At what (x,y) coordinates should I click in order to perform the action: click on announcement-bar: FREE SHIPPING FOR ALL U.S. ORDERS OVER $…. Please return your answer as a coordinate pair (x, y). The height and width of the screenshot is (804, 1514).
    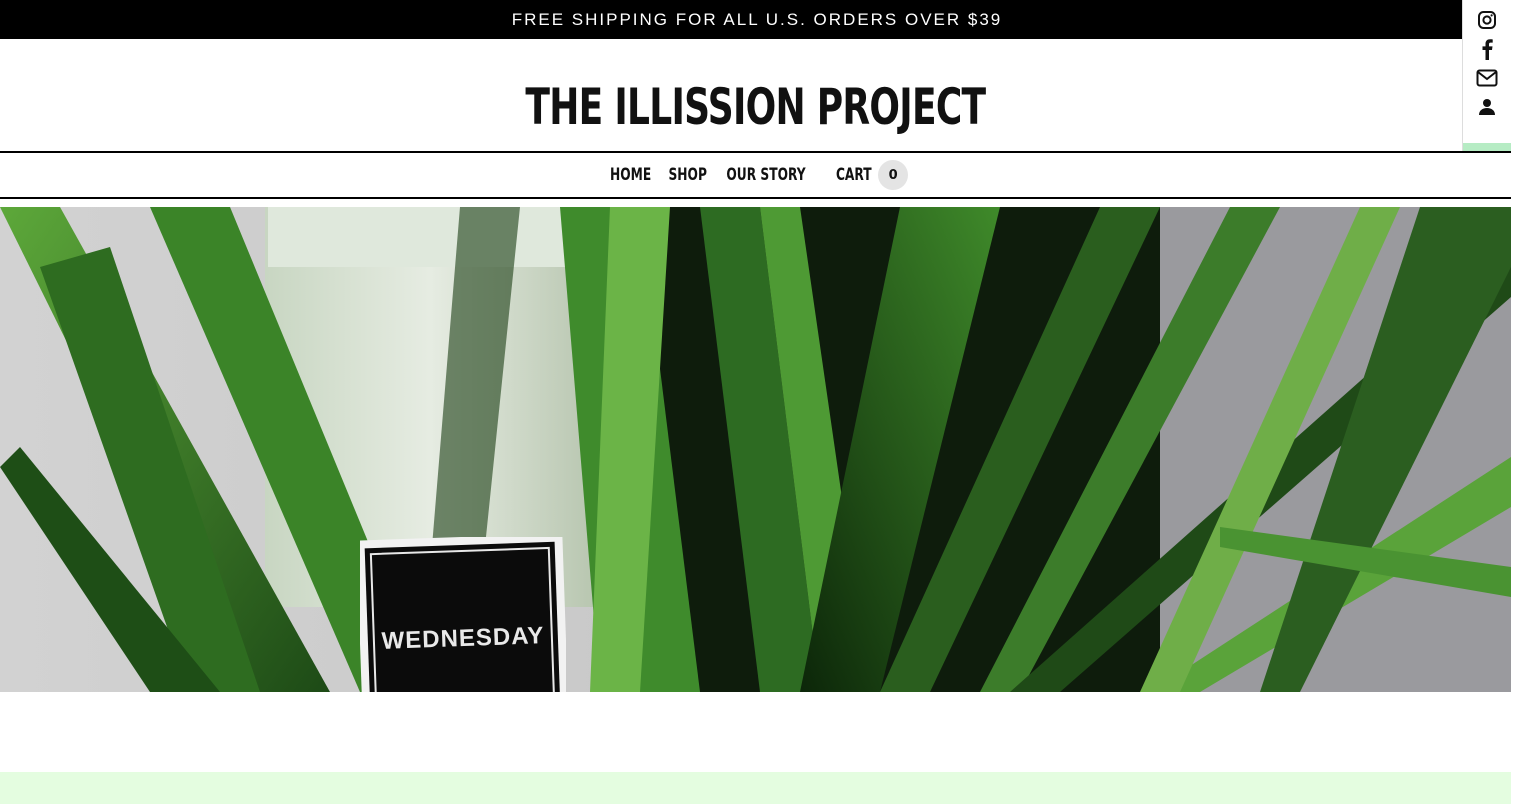
    Looking at the image, I should click on (757, 19).